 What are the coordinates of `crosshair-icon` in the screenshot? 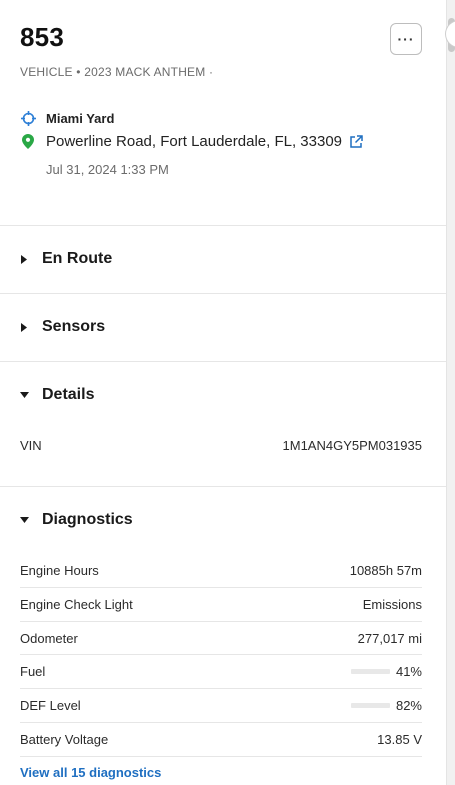 It's located at (28, 118).